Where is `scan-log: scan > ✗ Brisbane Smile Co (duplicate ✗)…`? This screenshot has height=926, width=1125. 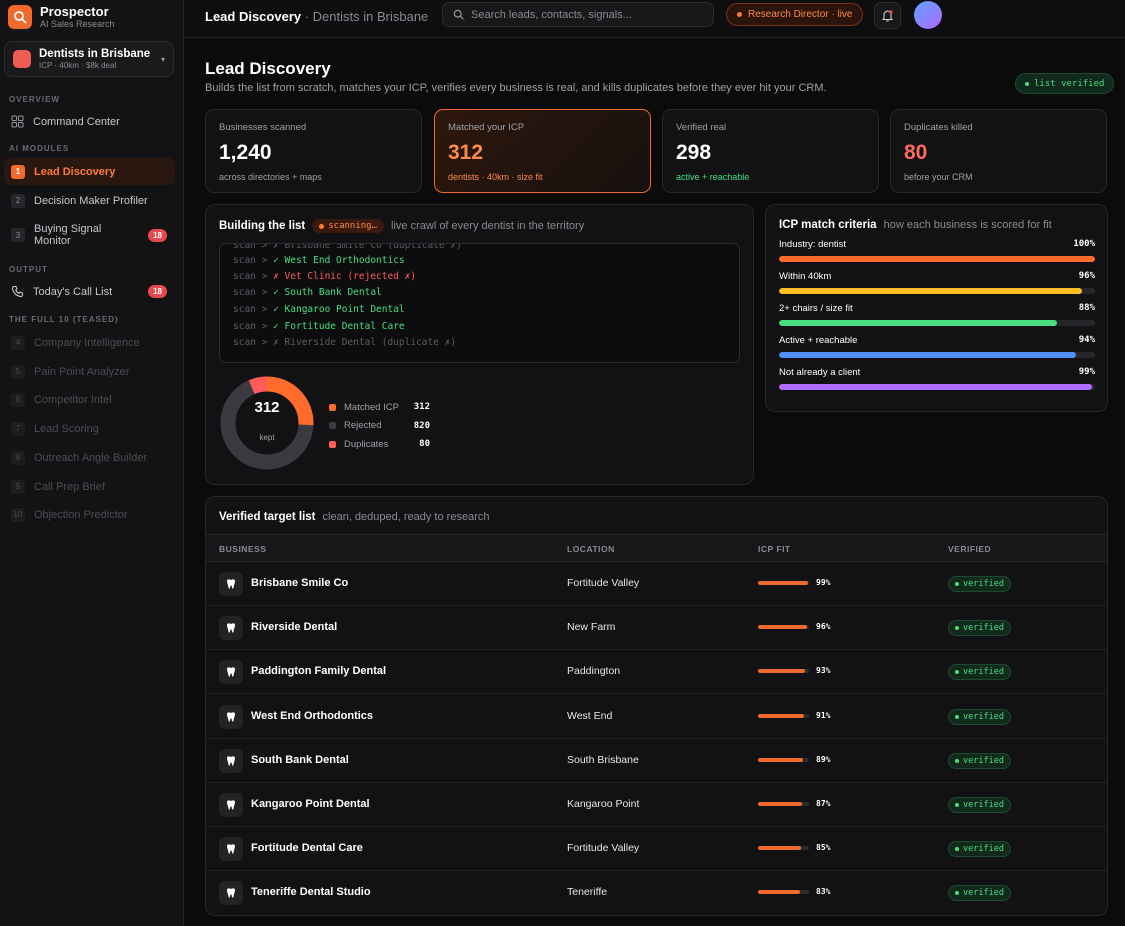 scan-log: scan > ✗ Brisbane Smile Co (duplicate ✗)… is located at coordinates (479, 303).